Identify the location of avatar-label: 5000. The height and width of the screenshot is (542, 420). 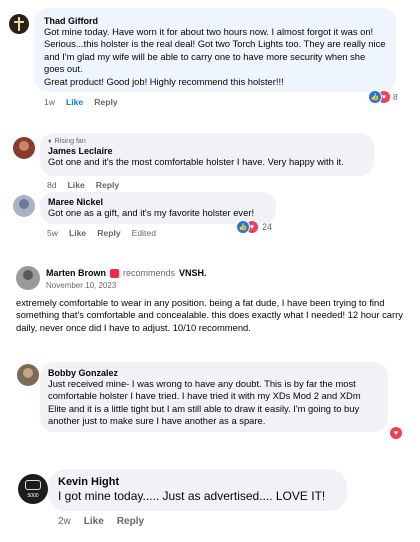
(33, 496).